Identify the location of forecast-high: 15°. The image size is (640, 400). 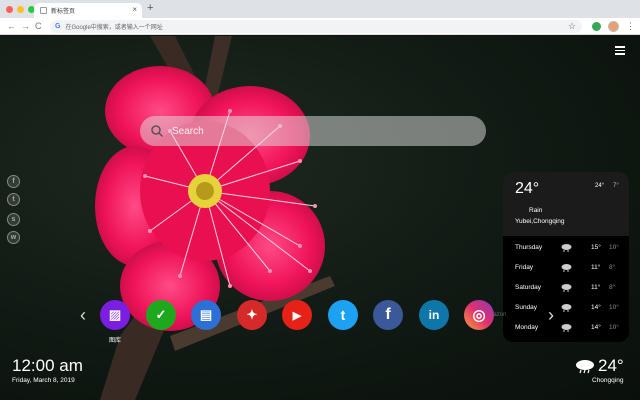
(596, 247).